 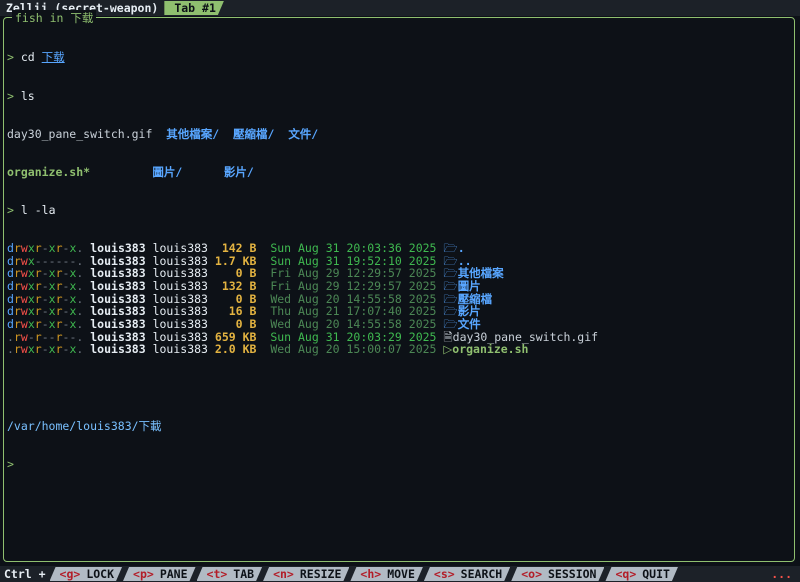 I want to click on owner: louis383, so click(x=118, y=349).